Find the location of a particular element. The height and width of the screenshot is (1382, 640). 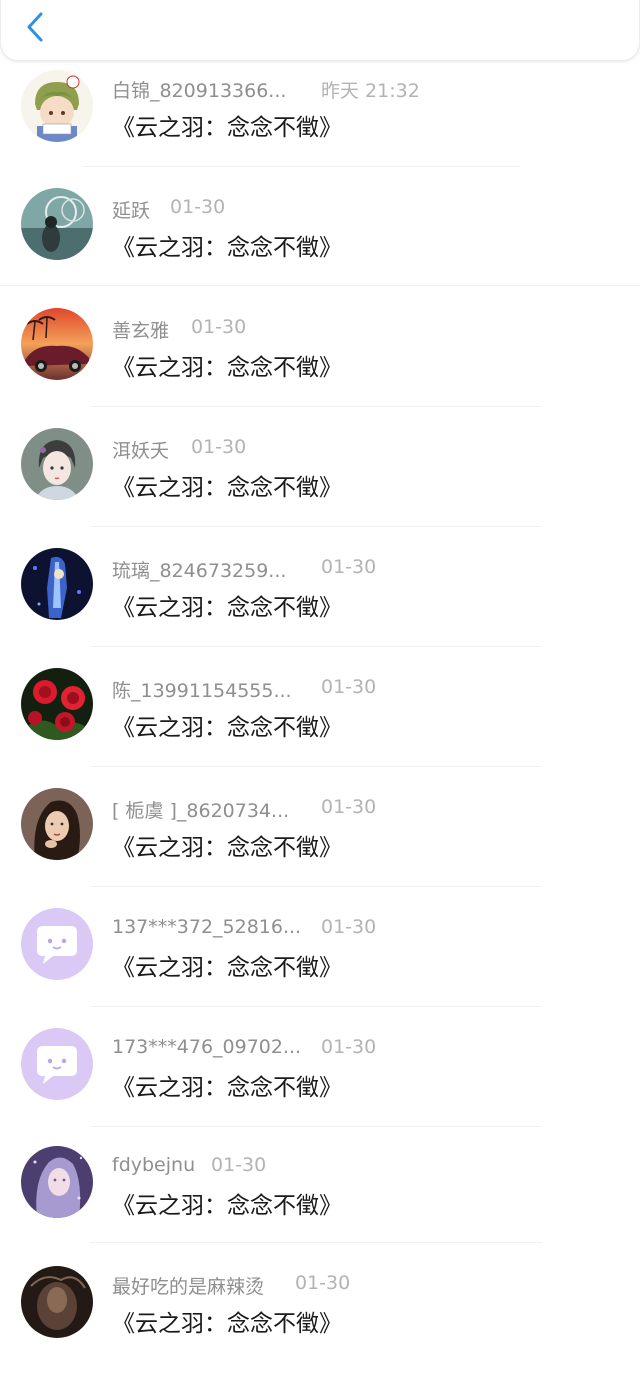

list-item: 白锦_820913366... 昨天 21:32 《云之羽：念念不徵》 is located at coordinates (320, 122).